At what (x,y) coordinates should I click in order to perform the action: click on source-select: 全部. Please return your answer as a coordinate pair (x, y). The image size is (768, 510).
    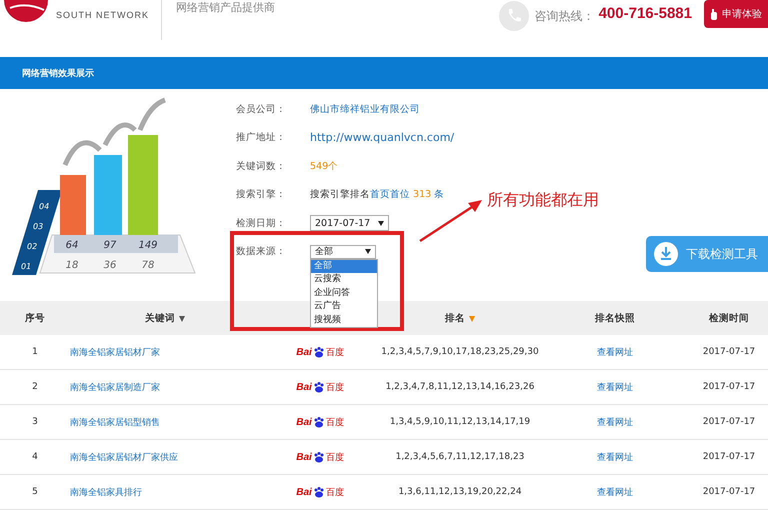
    Looking at the image, I should click on (343, 251).